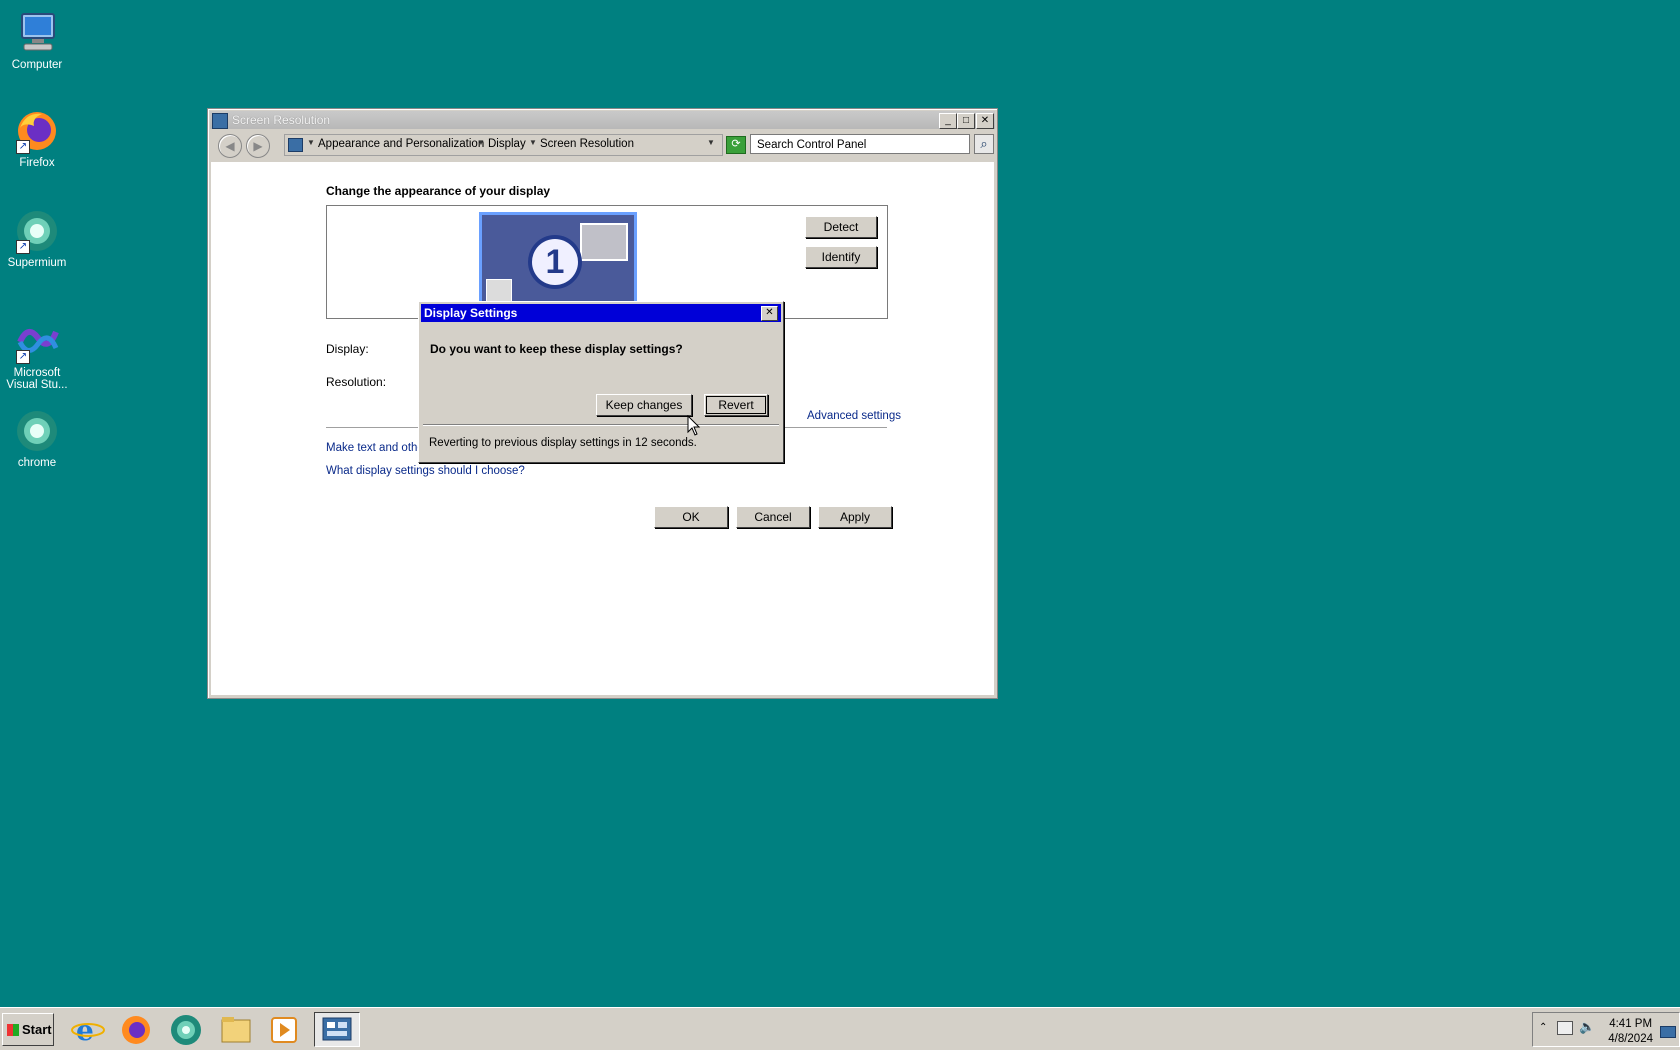  I want to click on advanced-settings-link: Advanced settings, so click(854, 416).